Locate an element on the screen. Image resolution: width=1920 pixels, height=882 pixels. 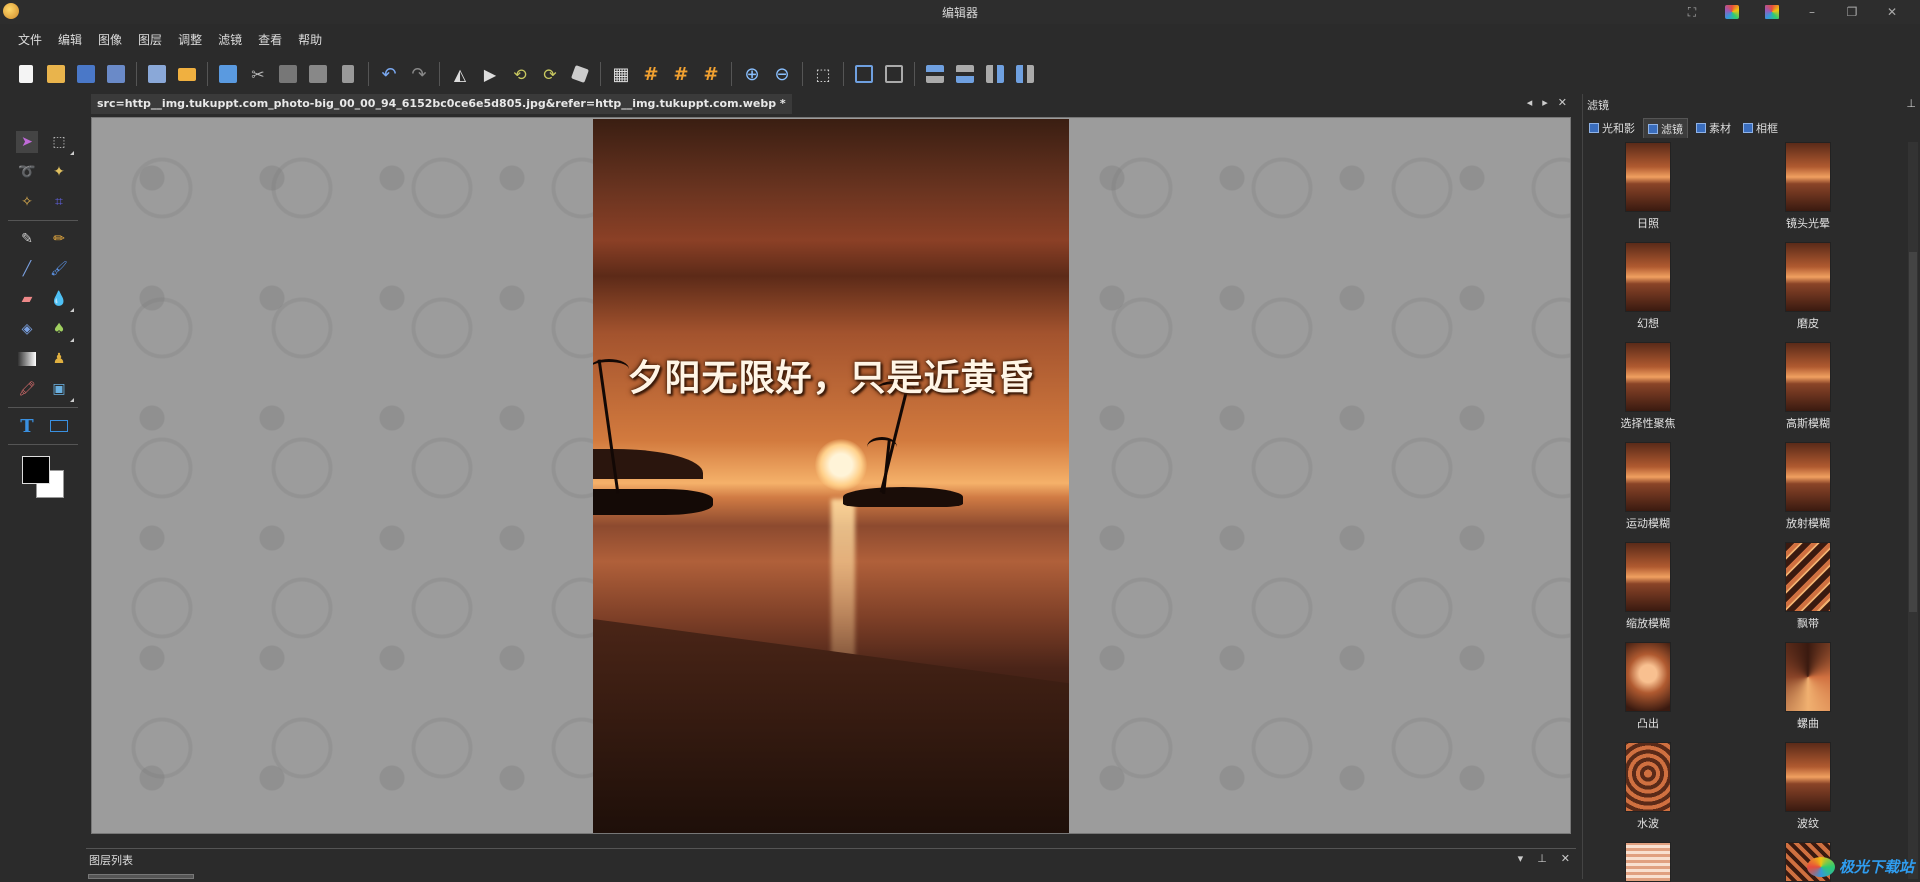
line-tool-icon: ╱ is located at coordinates (27, 269).